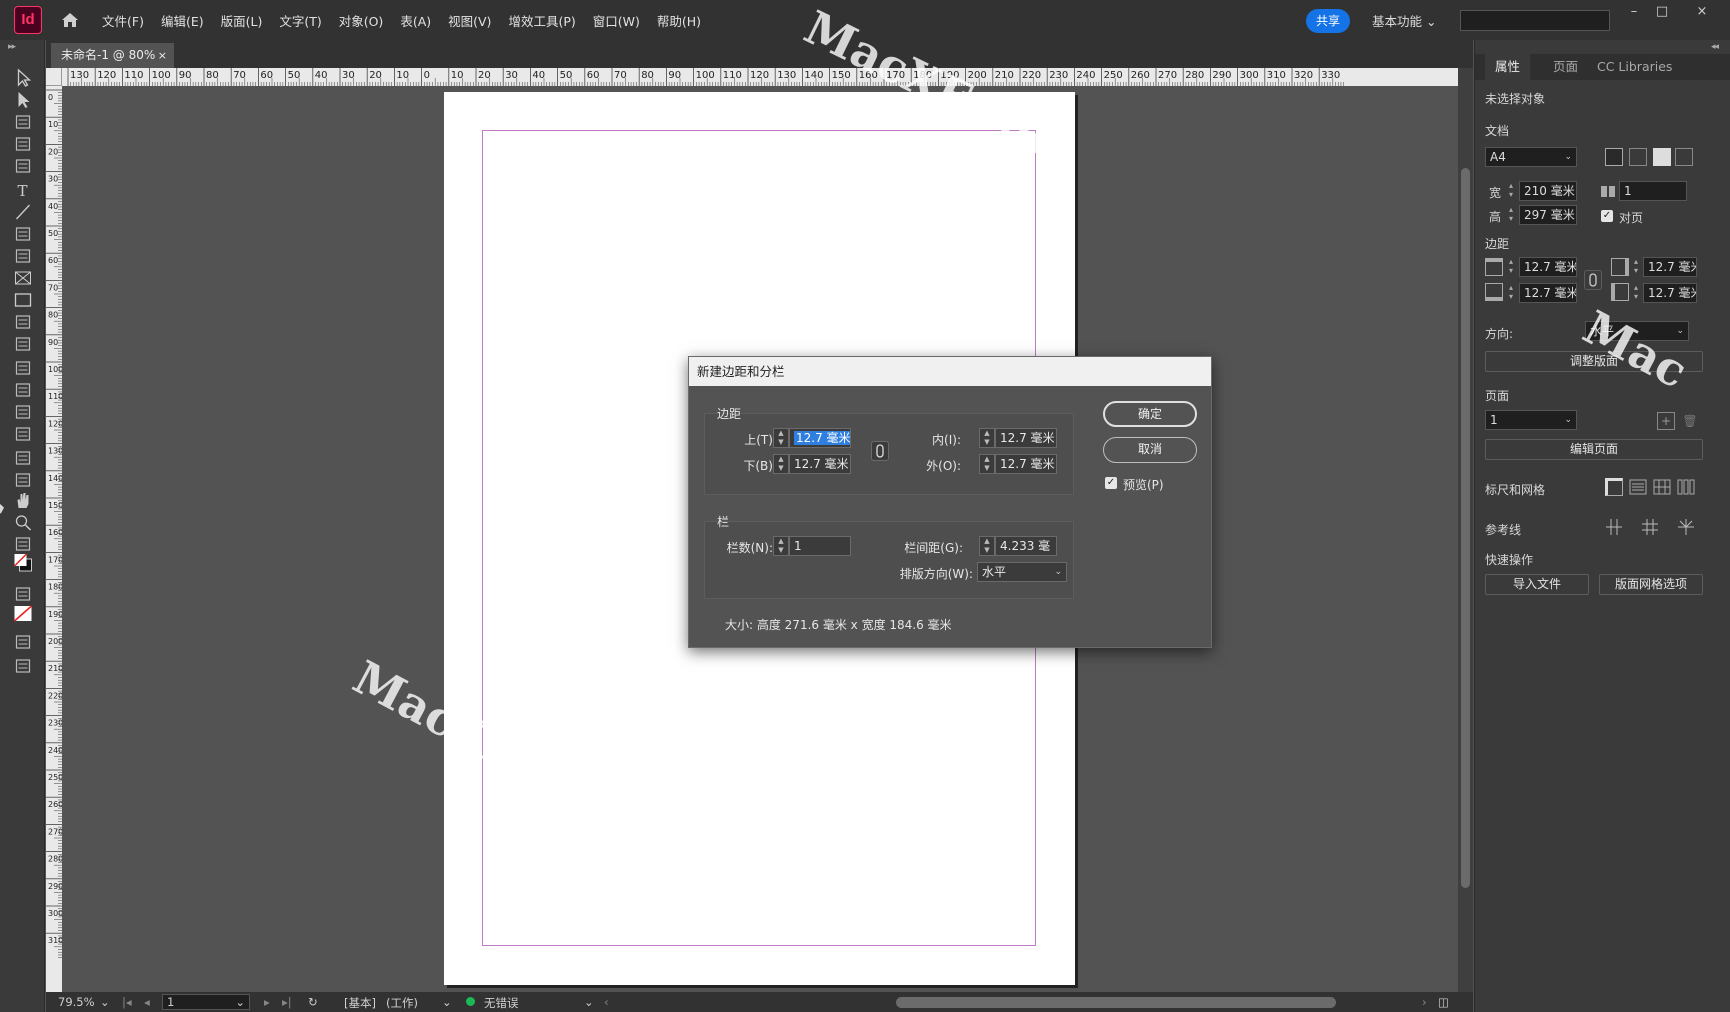  What do you see at coordinates (23, 390) in the screenshot?
I see `free-transform-tool-icon` at bounding box center [23, 390].